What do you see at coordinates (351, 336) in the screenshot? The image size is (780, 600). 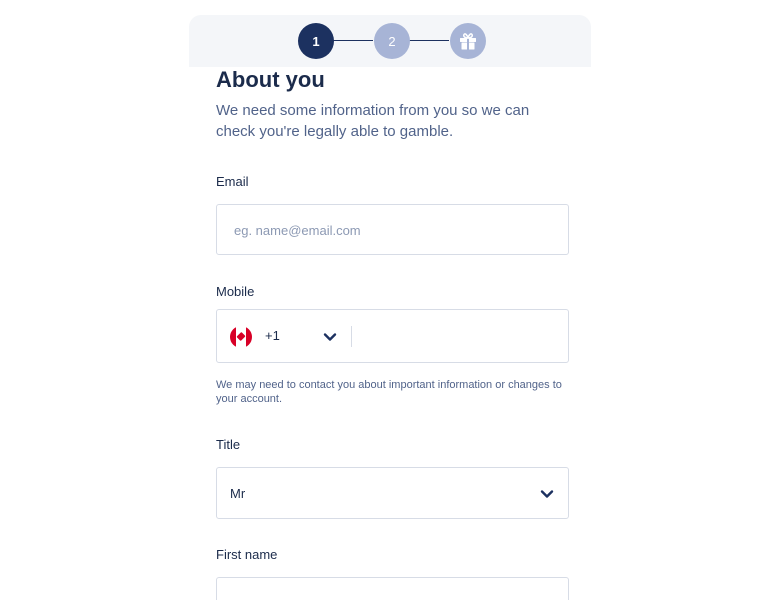 I see `field-divider` at bounding box center [351, 336].